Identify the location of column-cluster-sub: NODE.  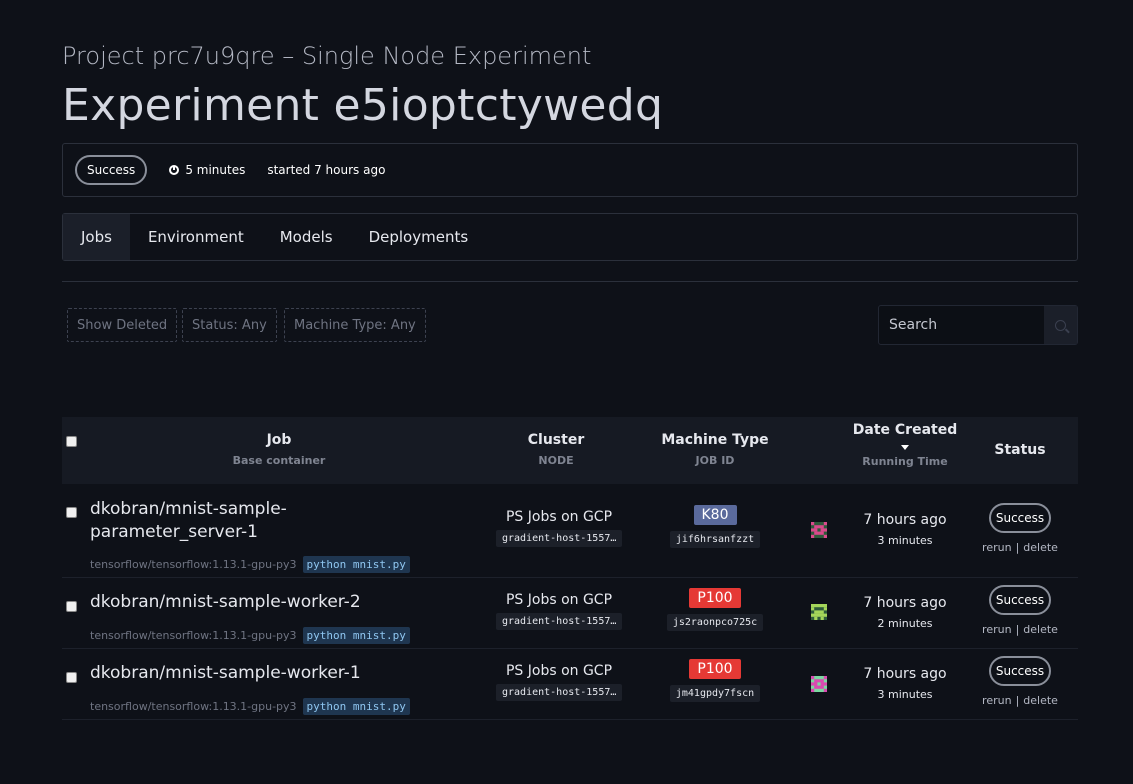
(556, 460).